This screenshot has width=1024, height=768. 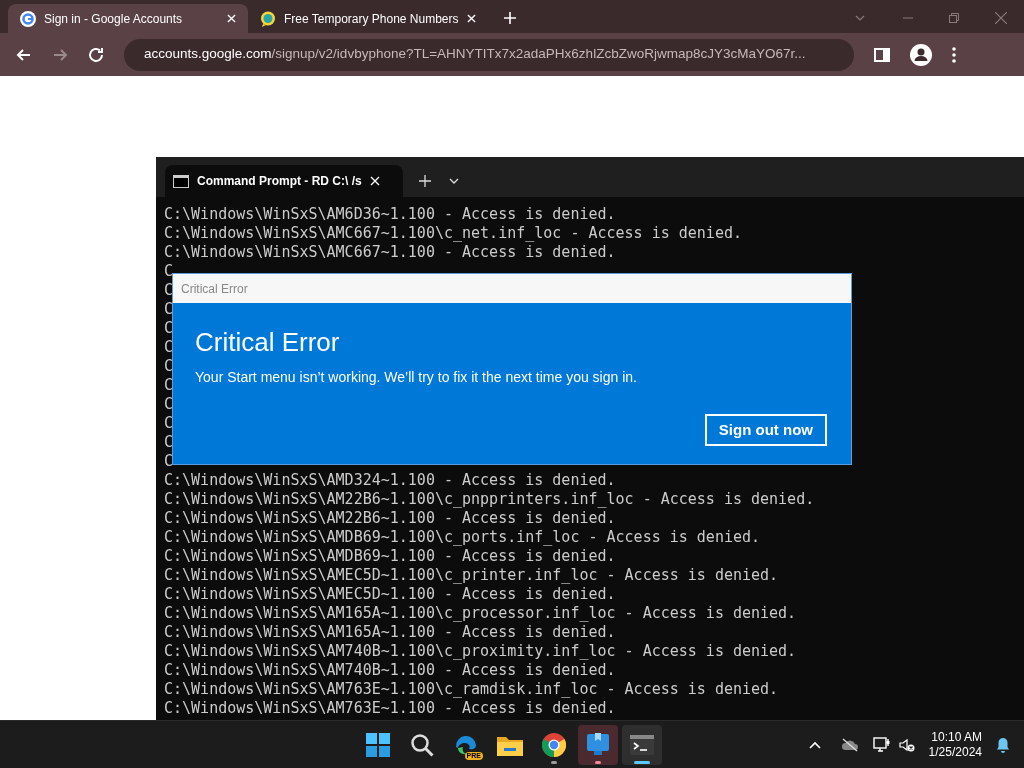 I want to click on terminal-tab: Command Prompt - RD C:\ /s, so click(x=284, y=181).